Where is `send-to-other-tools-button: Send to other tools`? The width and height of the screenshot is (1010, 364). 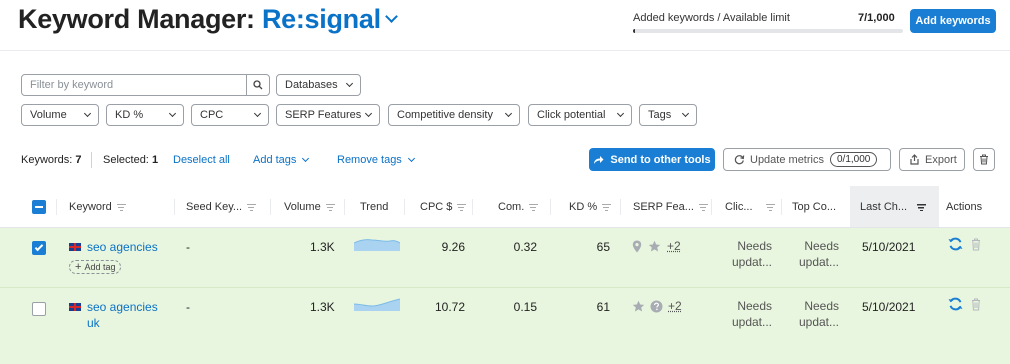 send-to-other-tools-button: Send to other tools is located at coordinates (652, 159).